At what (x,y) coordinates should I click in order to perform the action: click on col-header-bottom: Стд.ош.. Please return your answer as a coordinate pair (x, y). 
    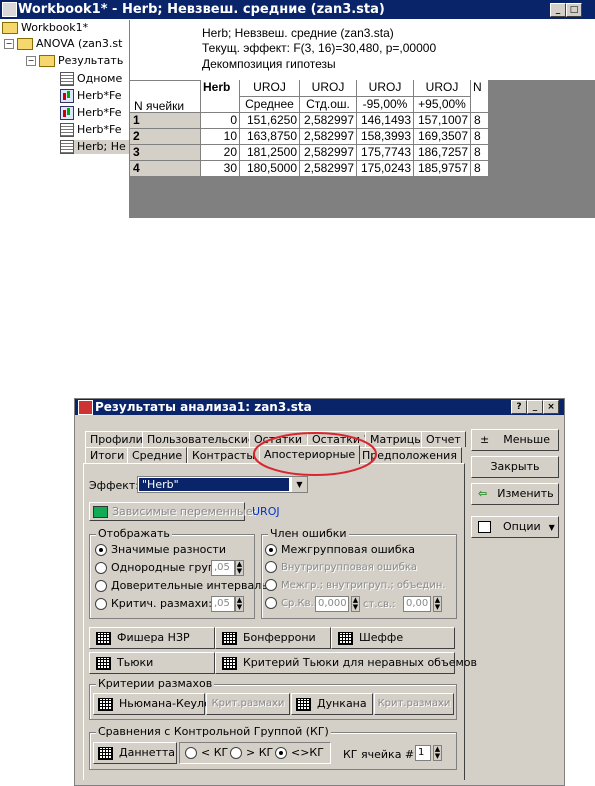
    Looking at the image, I should click on (328, 105).